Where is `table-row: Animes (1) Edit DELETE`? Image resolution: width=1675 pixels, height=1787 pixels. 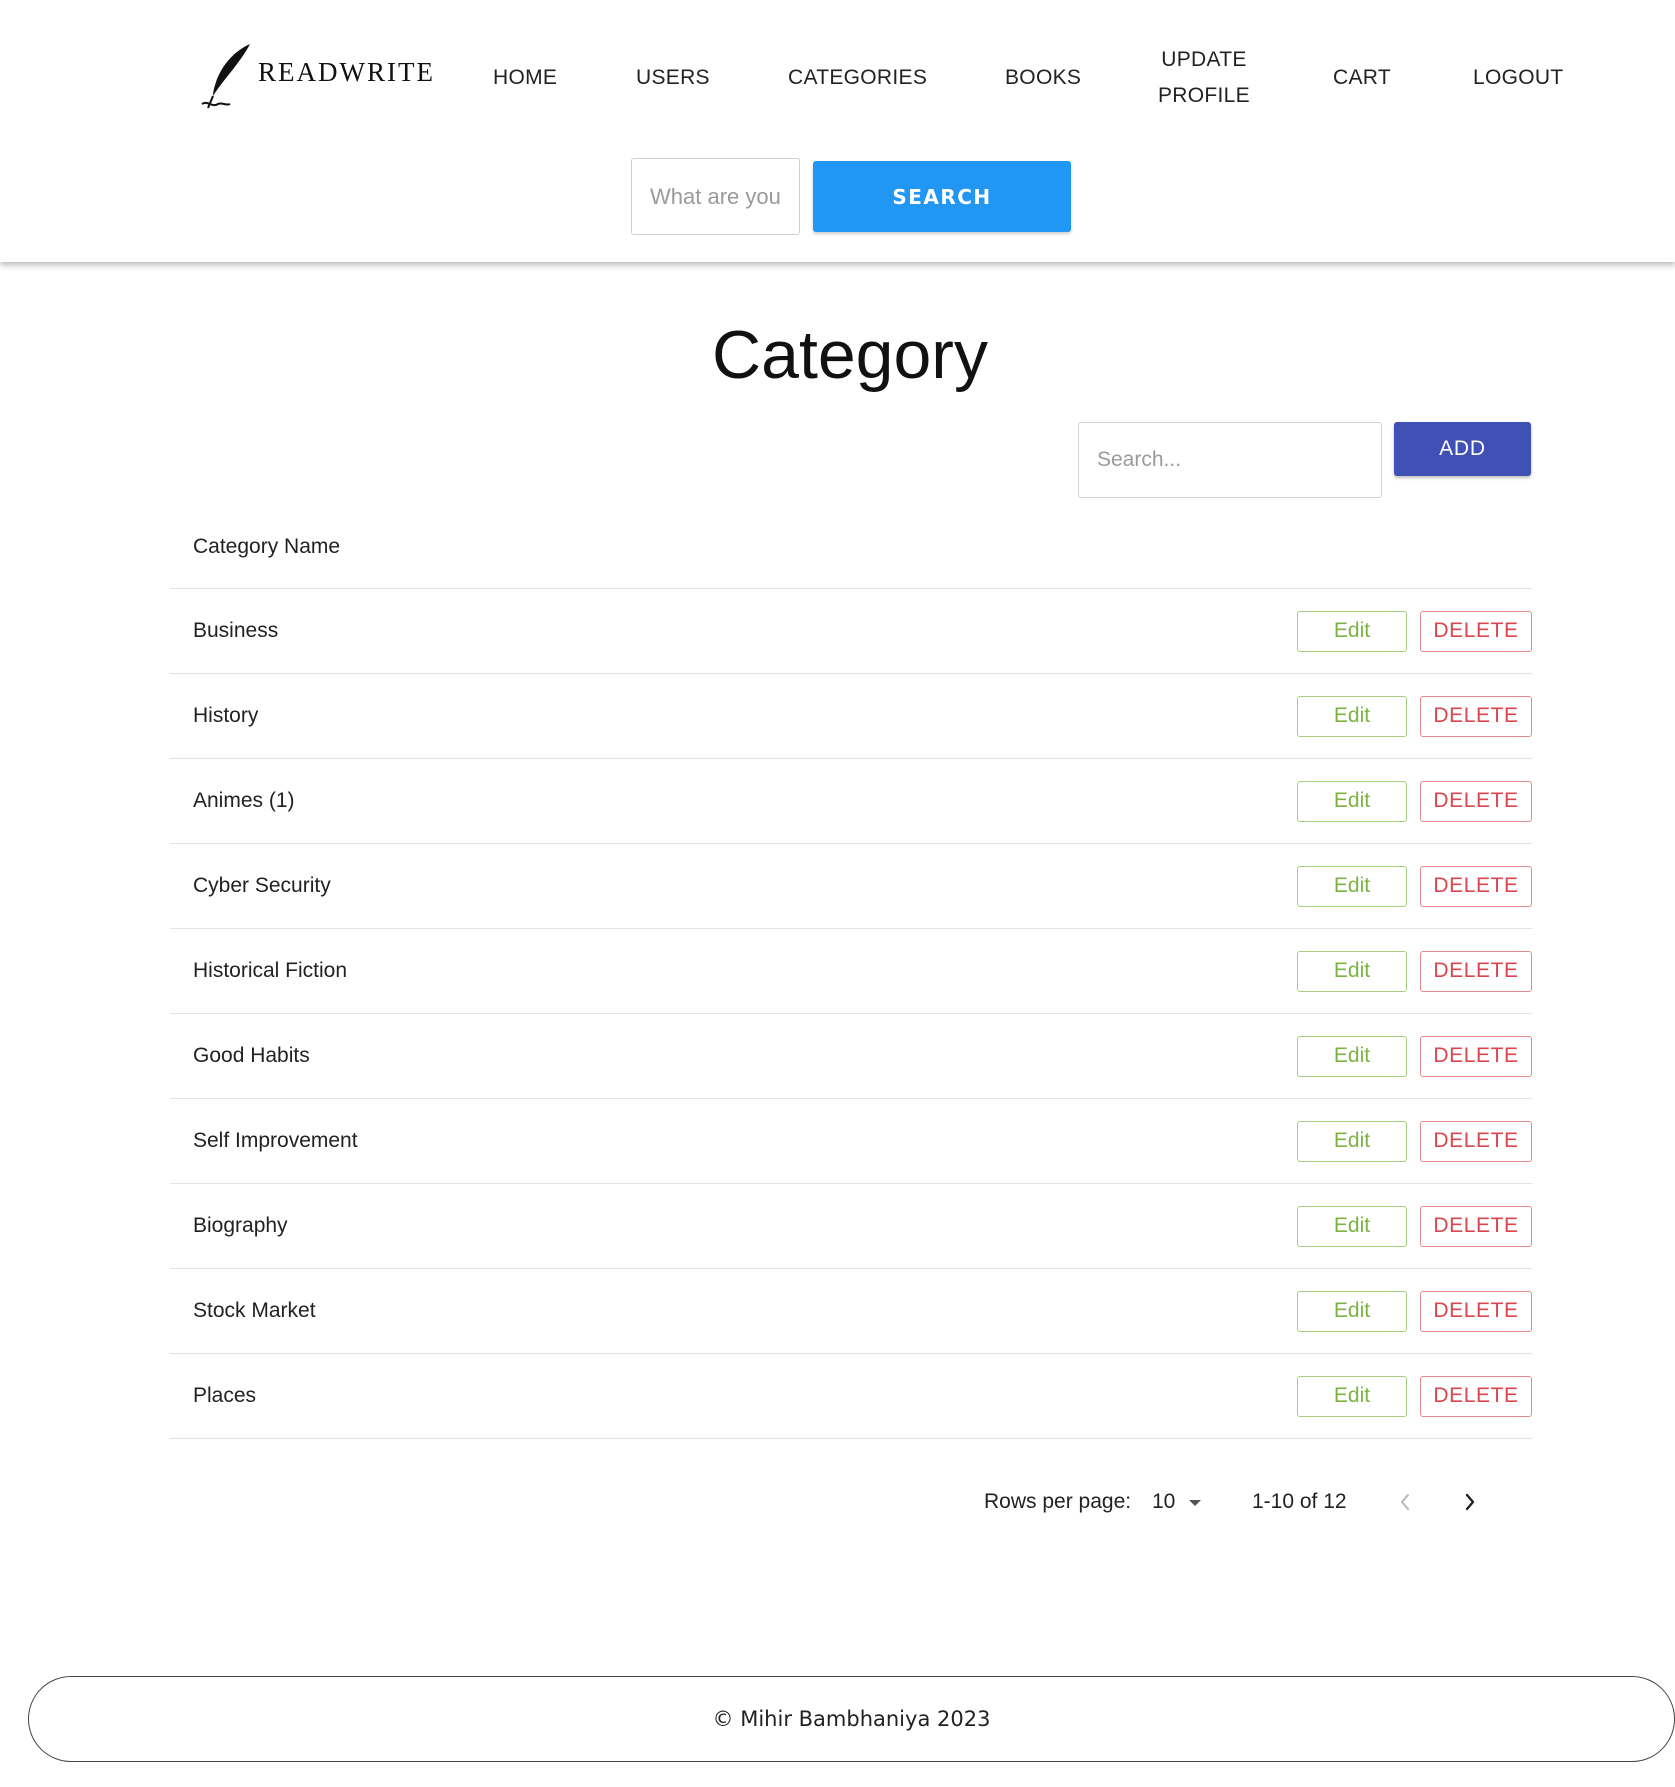
table-row: Animes (1) Edit DELETE is located at coordinates (851, 801).